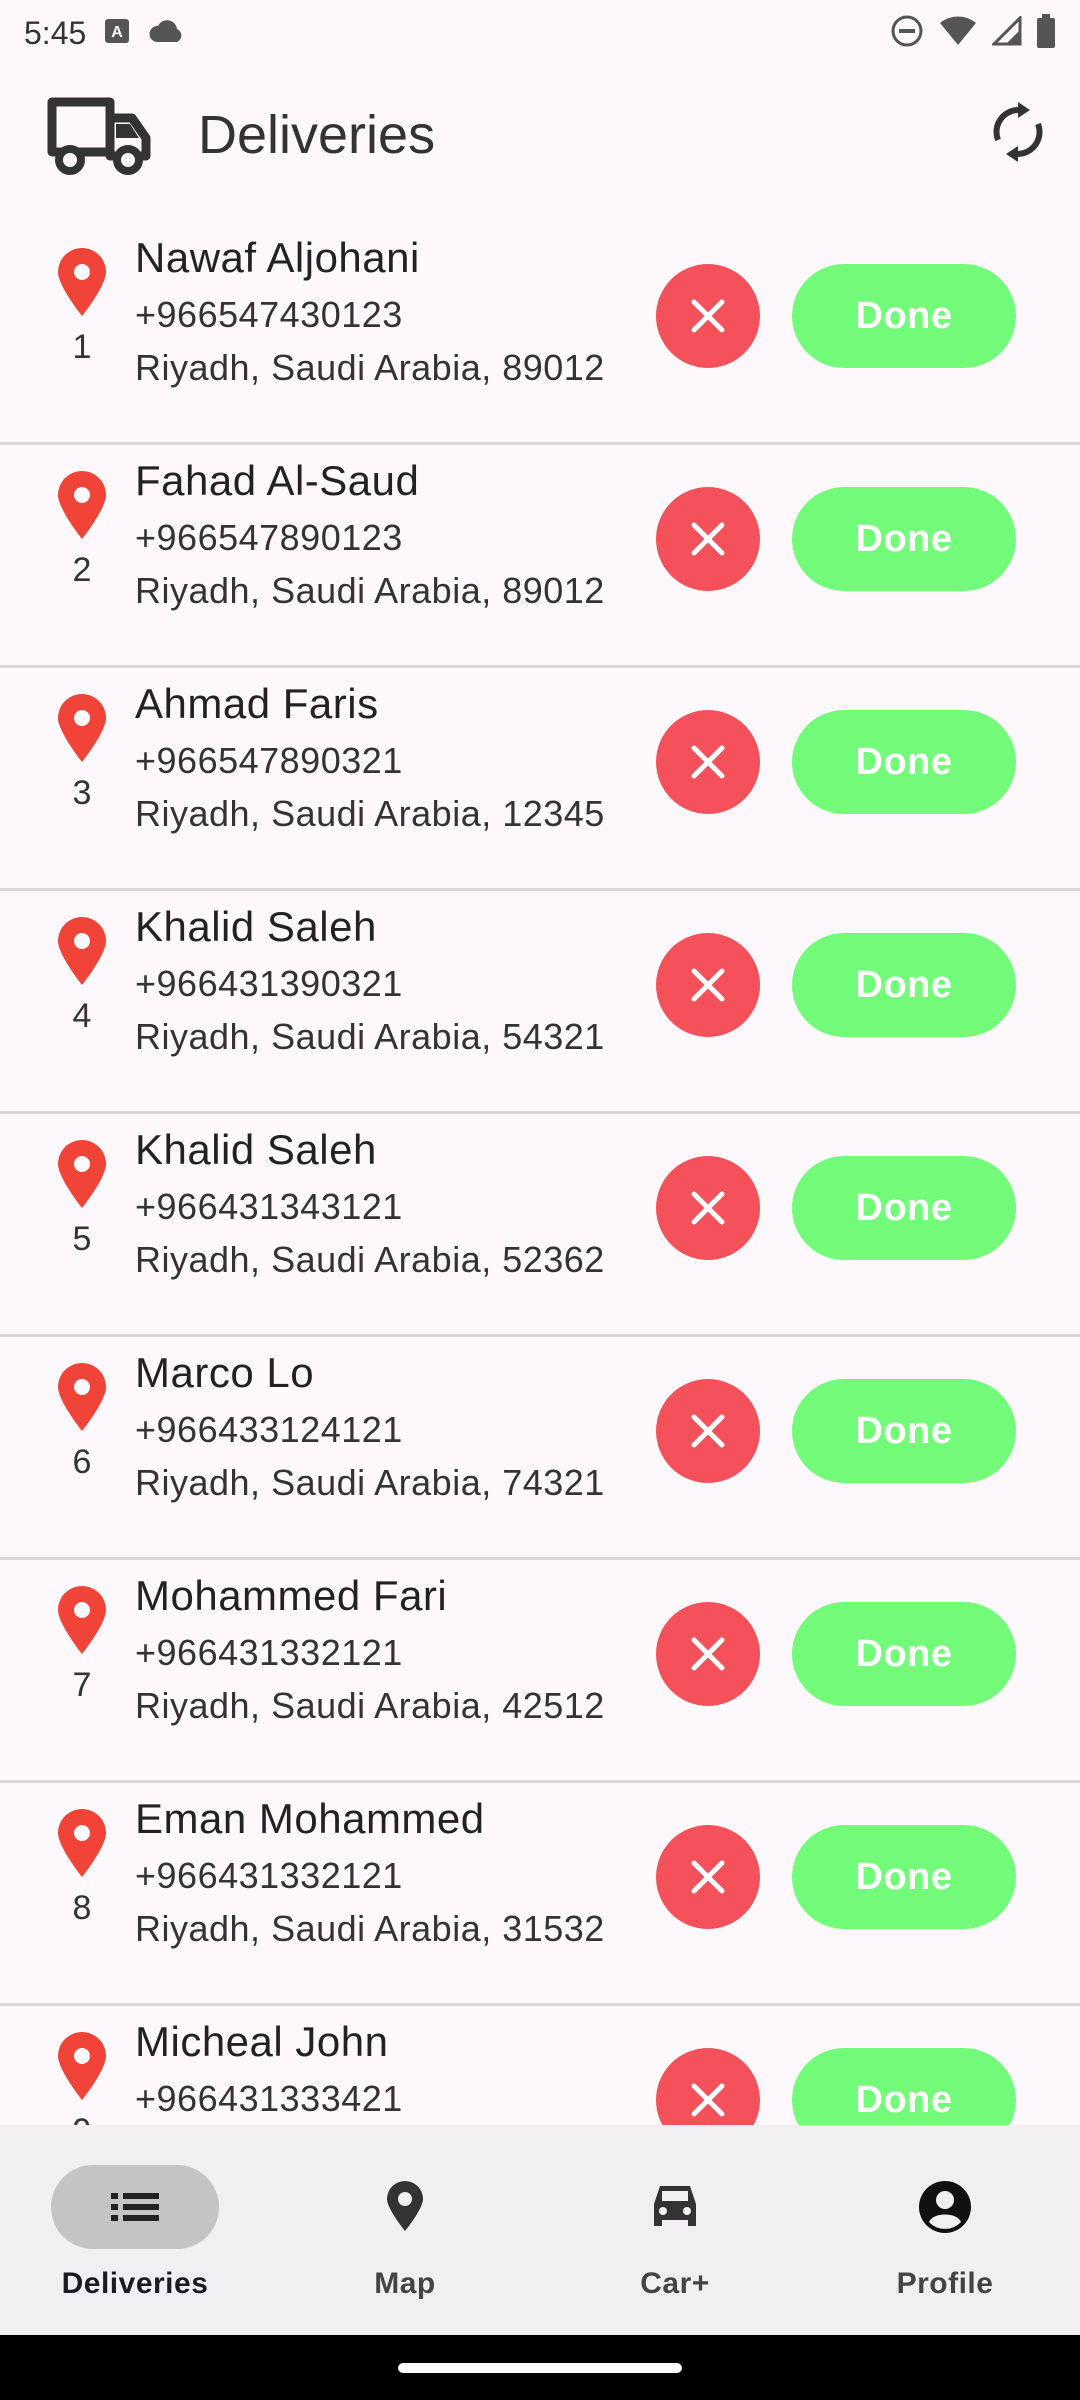 The width and height of the screenshot is (1080, 2400). Describe the element at coordinates (269, 1429) in the screenshot. I see `customer-phone: +966433124121` at that location.